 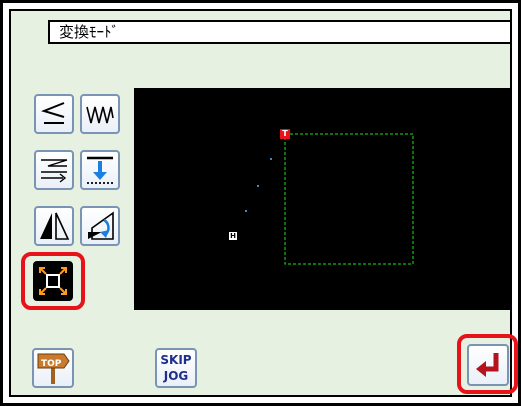 I want to click on move-down-button, so click(x=100, y=170).